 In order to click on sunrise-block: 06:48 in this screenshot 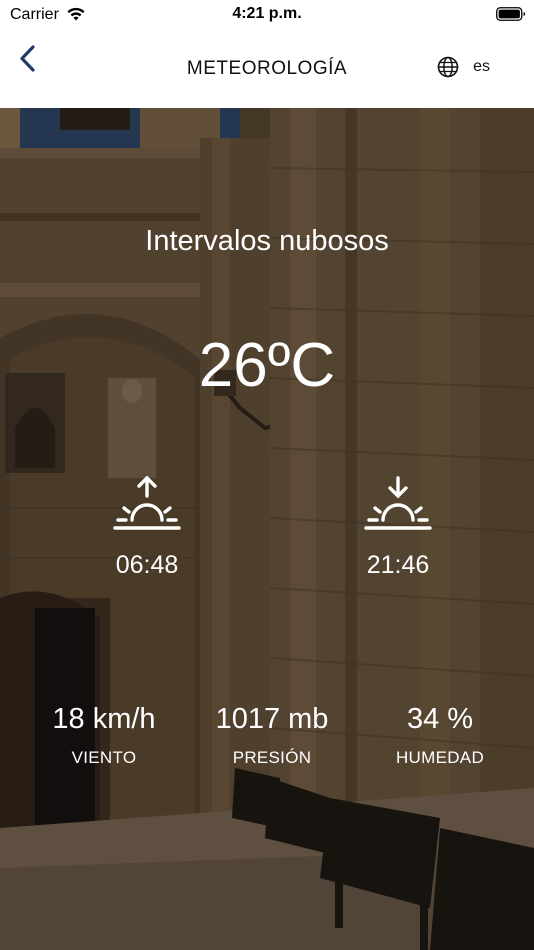, I will do `click(147, 527)`.